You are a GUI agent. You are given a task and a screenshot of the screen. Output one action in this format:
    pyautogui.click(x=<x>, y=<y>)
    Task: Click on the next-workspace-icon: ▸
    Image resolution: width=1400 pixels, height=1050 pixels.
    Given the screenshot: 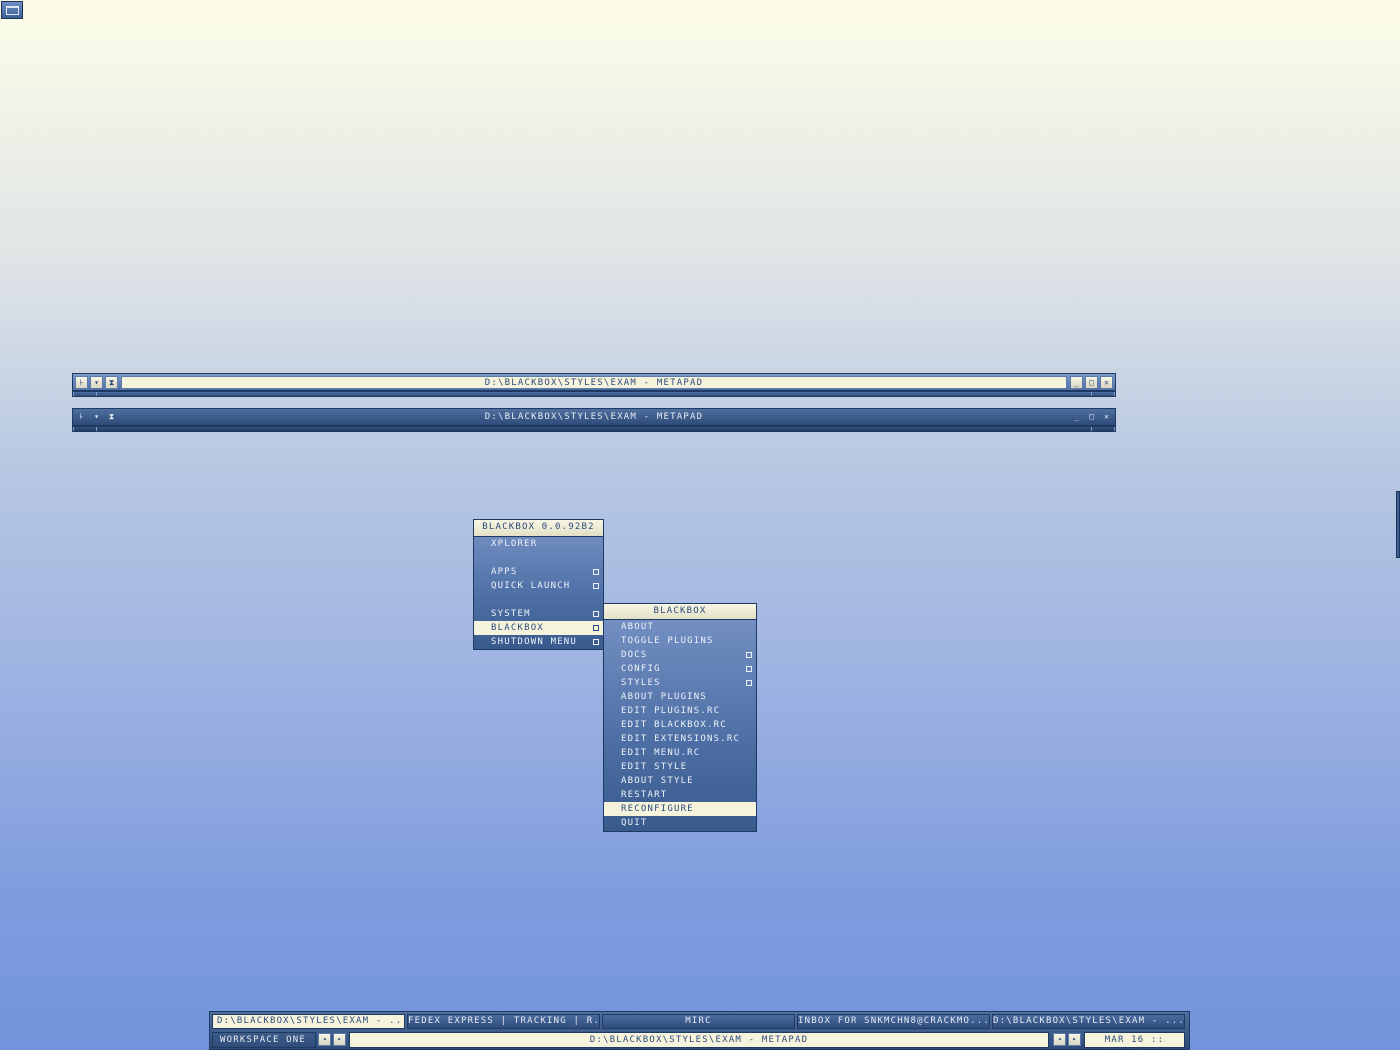 What is the action you would take?
    pyautogui.click(x=339, y=1039)
    